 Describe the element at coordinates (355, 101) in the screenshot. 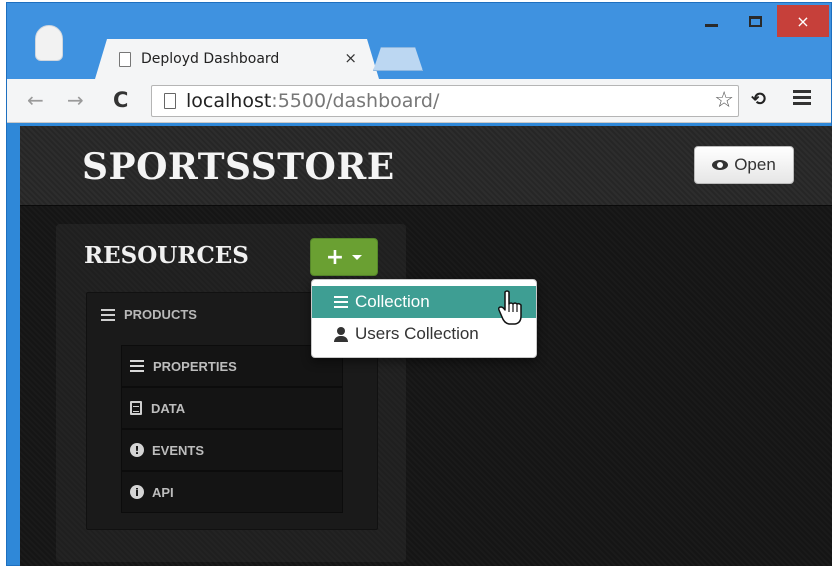

I see `url-path: :5500/dashboard/` at that location.